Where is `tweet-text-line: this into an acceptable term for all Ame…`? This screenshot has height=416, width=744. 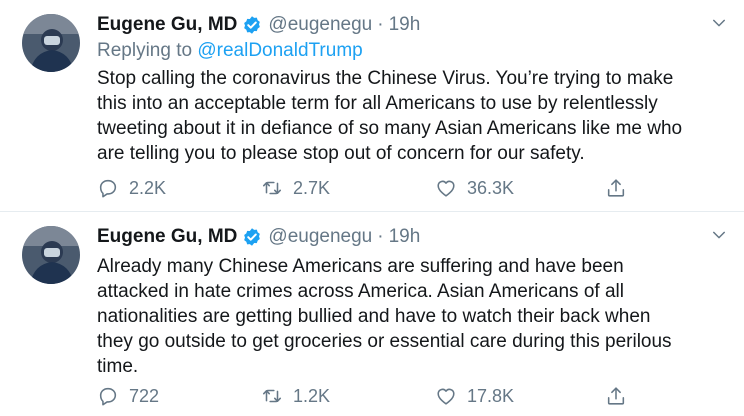 tweet-text-line: this into an acceptable term for all Ame… is located at coordinates (377, 103).